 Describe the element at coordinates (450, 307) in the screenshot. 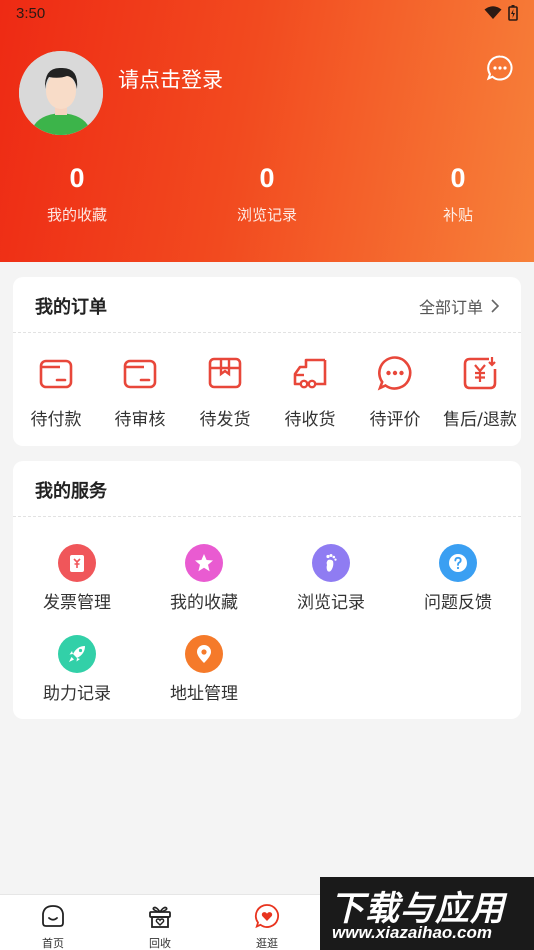

I see `all-orders-label: 全部订单` at that location.